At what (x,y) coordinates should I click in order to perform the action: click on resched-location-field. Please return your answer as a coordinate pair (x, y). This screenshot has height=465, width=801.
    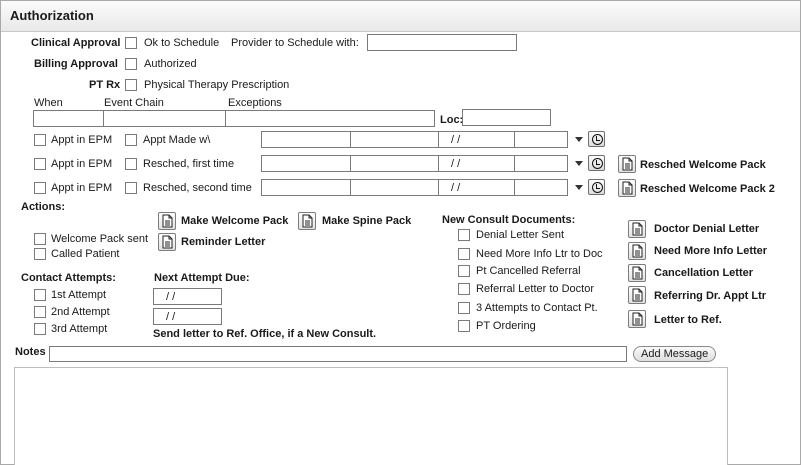
    Looking at the image, I should click on (394, 163).